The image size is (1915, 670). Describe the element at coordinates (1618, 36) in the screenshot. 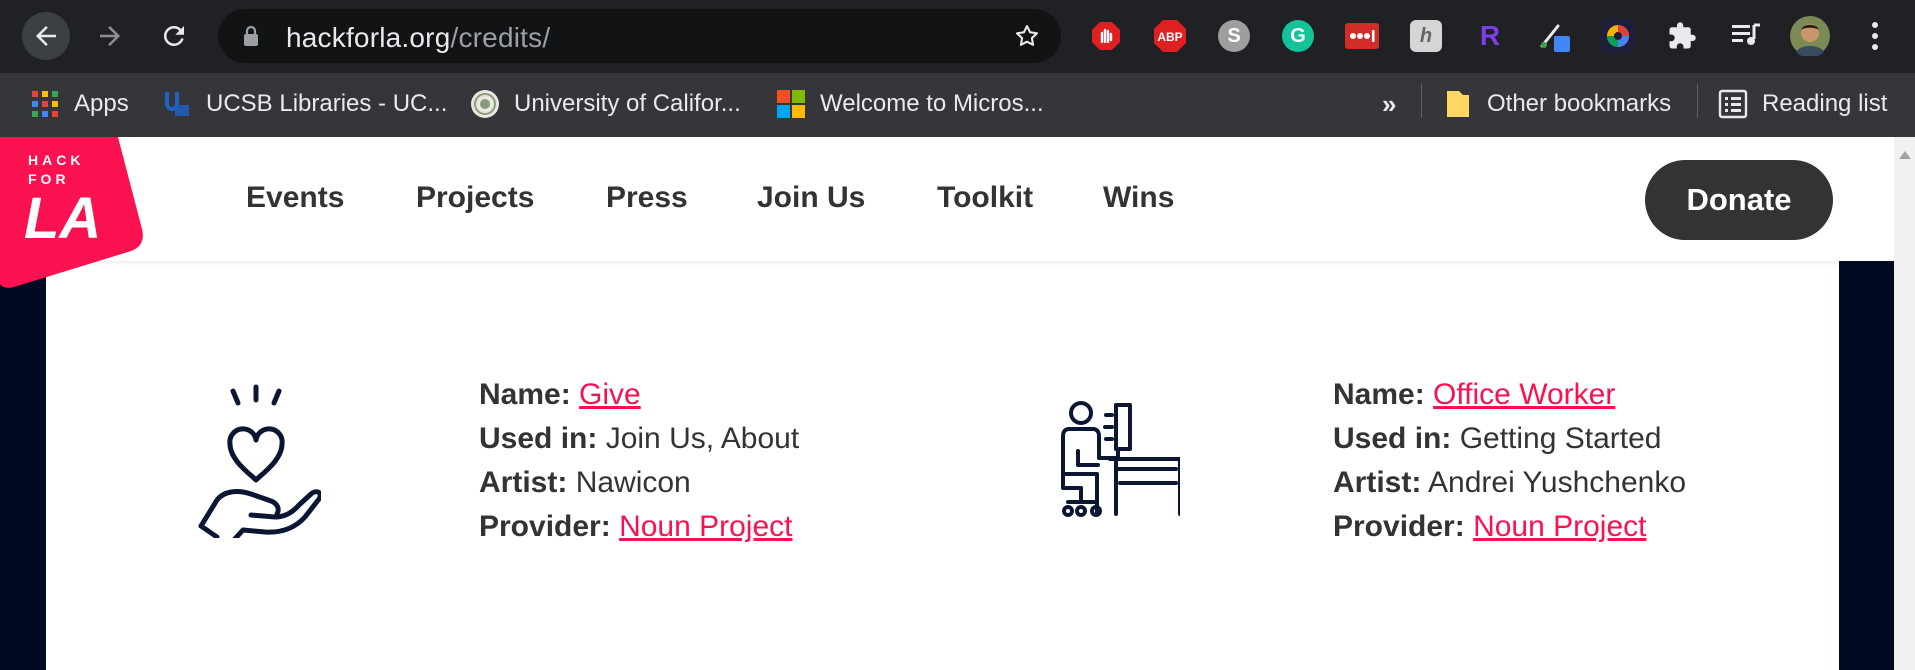

I see `color-wheel-icon` at that location.